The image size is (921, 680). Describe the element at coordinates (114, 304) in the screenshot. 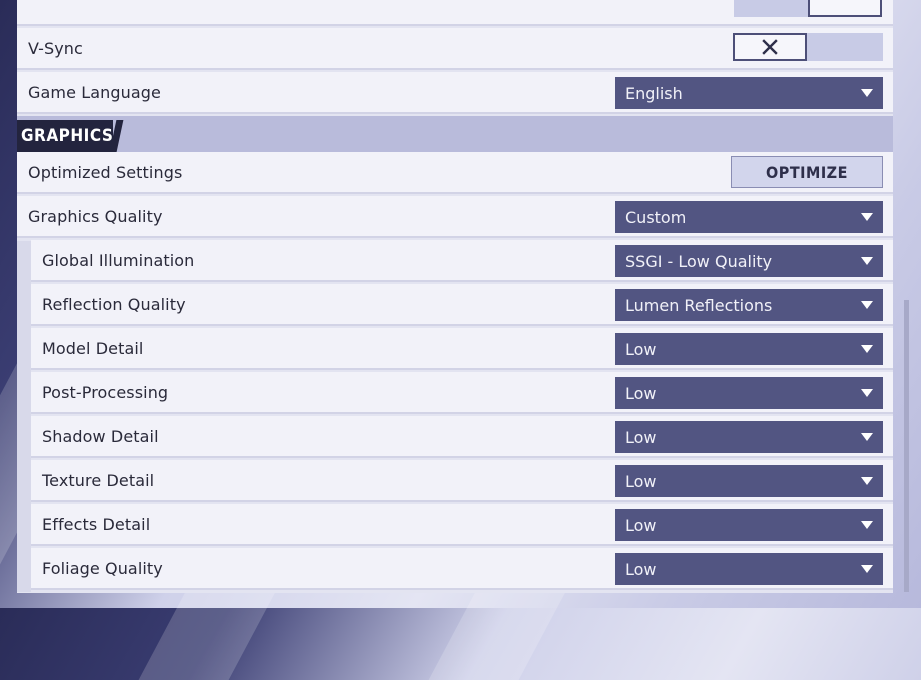

I see `reflection-quality-label: Reflection Quality` at that location.